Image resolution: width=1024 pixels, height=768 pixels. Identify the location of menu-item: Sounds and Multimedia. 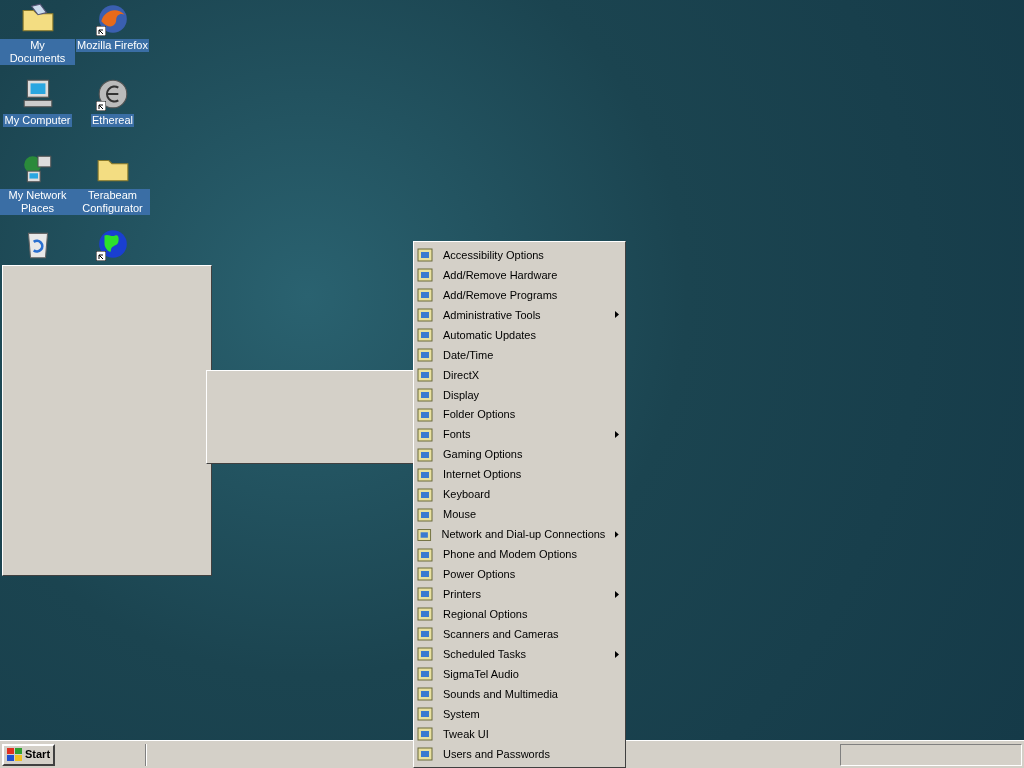
(519, 694).